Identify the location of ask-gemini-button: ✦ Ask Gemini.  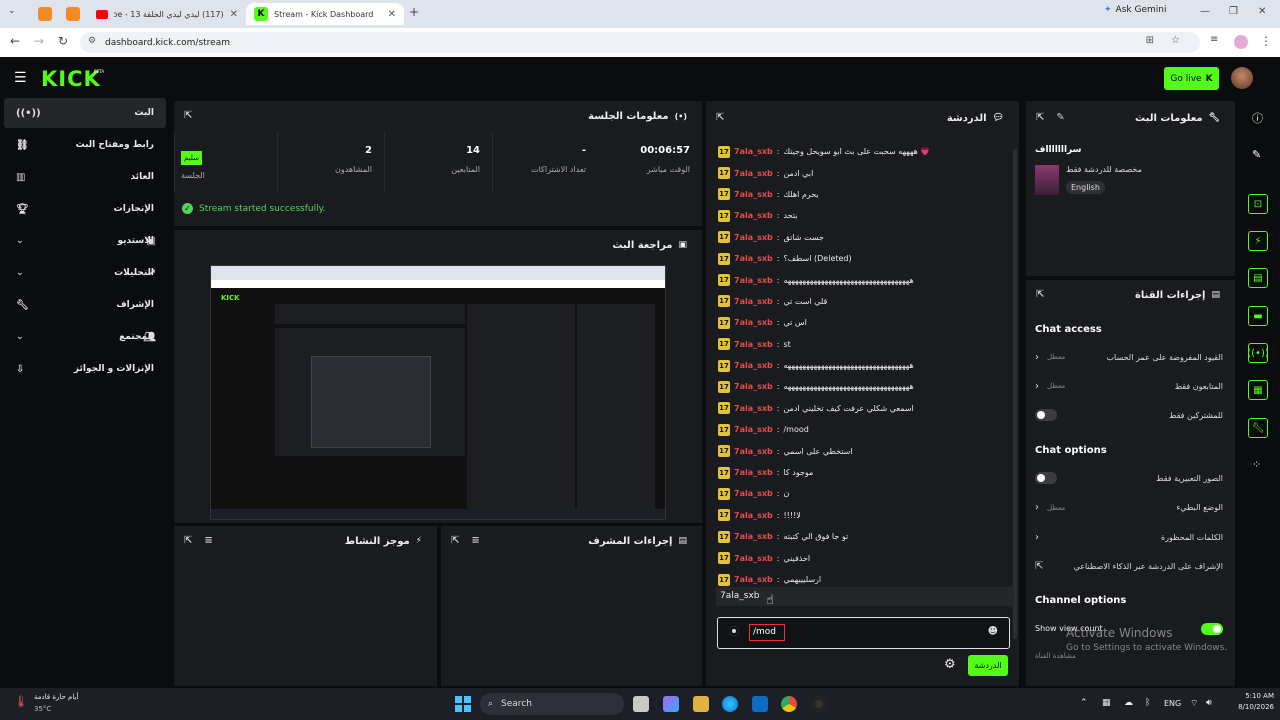
(1135, 10).